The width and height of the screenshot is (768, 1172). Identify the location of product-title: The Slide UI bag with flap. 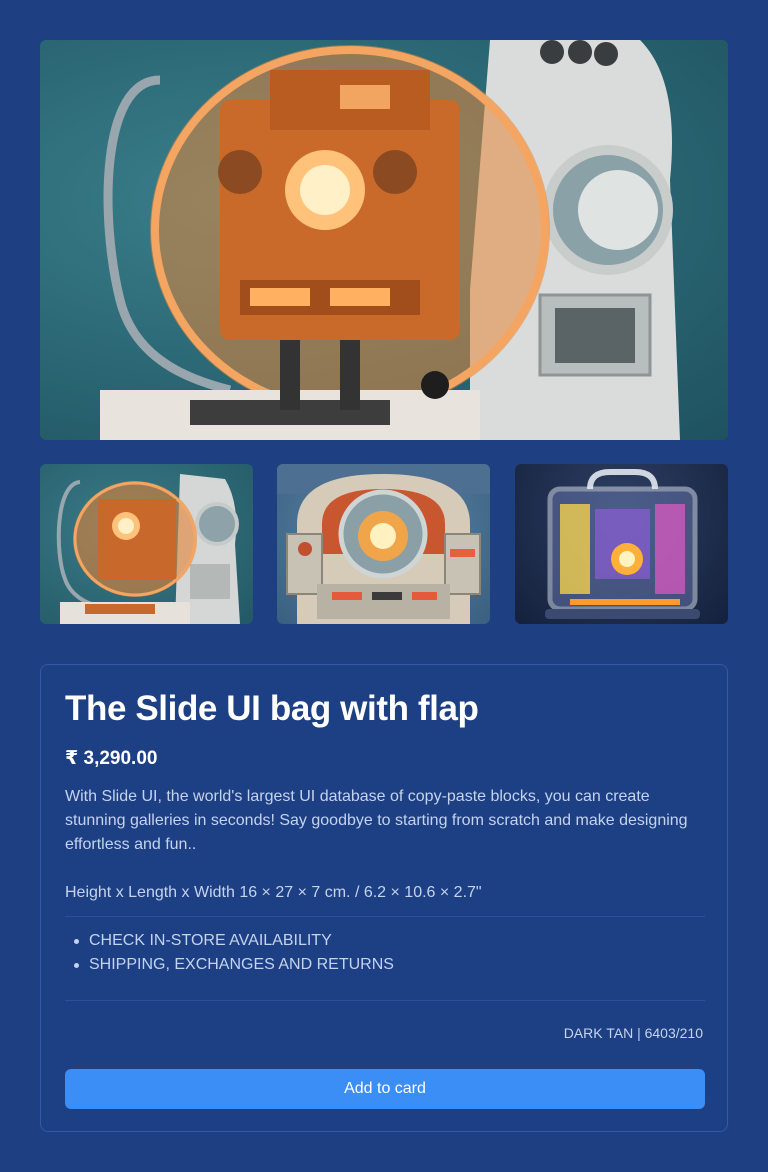
(272, 708).